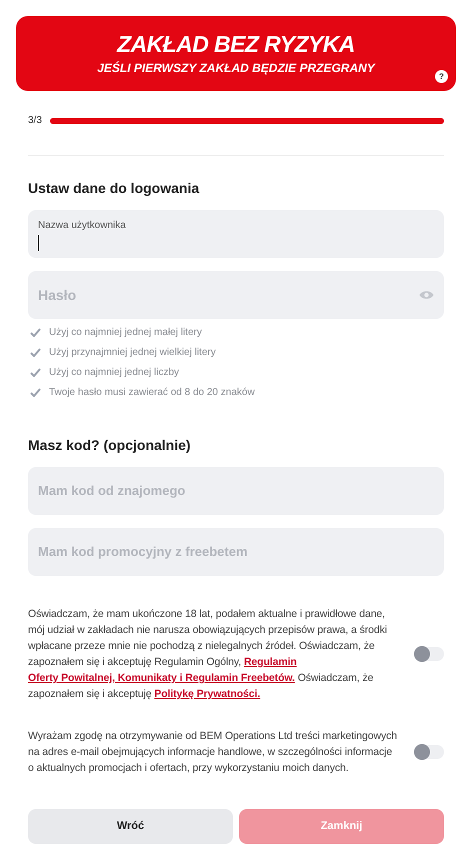 This screenshot has height=868, width=472. Describe the element at coordinates (130, 826) in the screenshot. I see `back-button: Wróć` at that location.